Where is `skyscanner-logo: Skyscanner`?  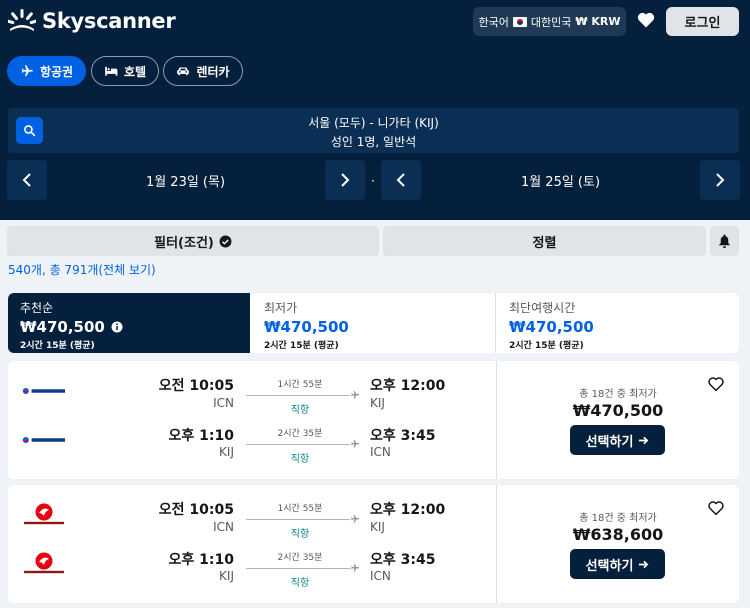 skyscanner-logo: Skyscanner is located at coordinates (92, 21).